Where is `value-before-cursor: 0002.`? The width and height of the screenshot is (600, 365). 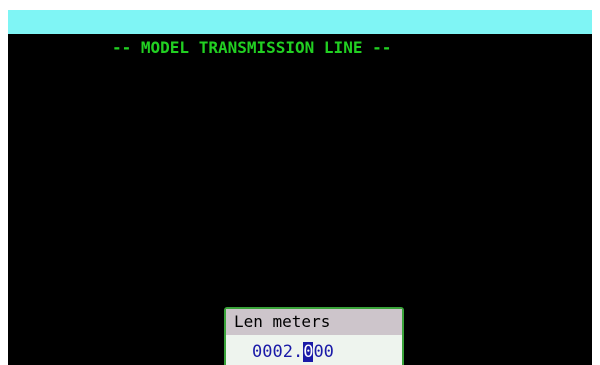
value-before-cursor: 0002. is located at coordinates (278, 352).